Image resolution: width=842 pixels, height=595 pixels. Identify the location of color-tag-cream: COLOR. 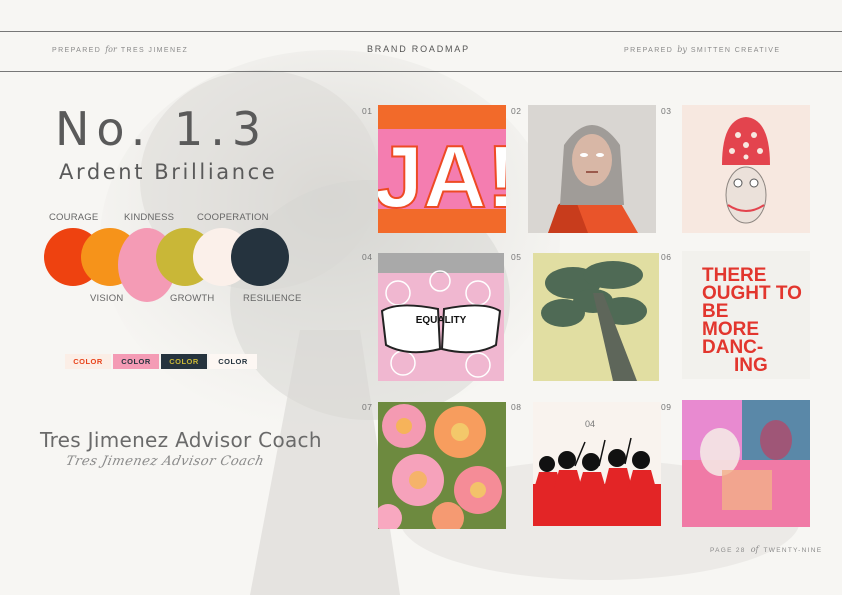
(233, 361).